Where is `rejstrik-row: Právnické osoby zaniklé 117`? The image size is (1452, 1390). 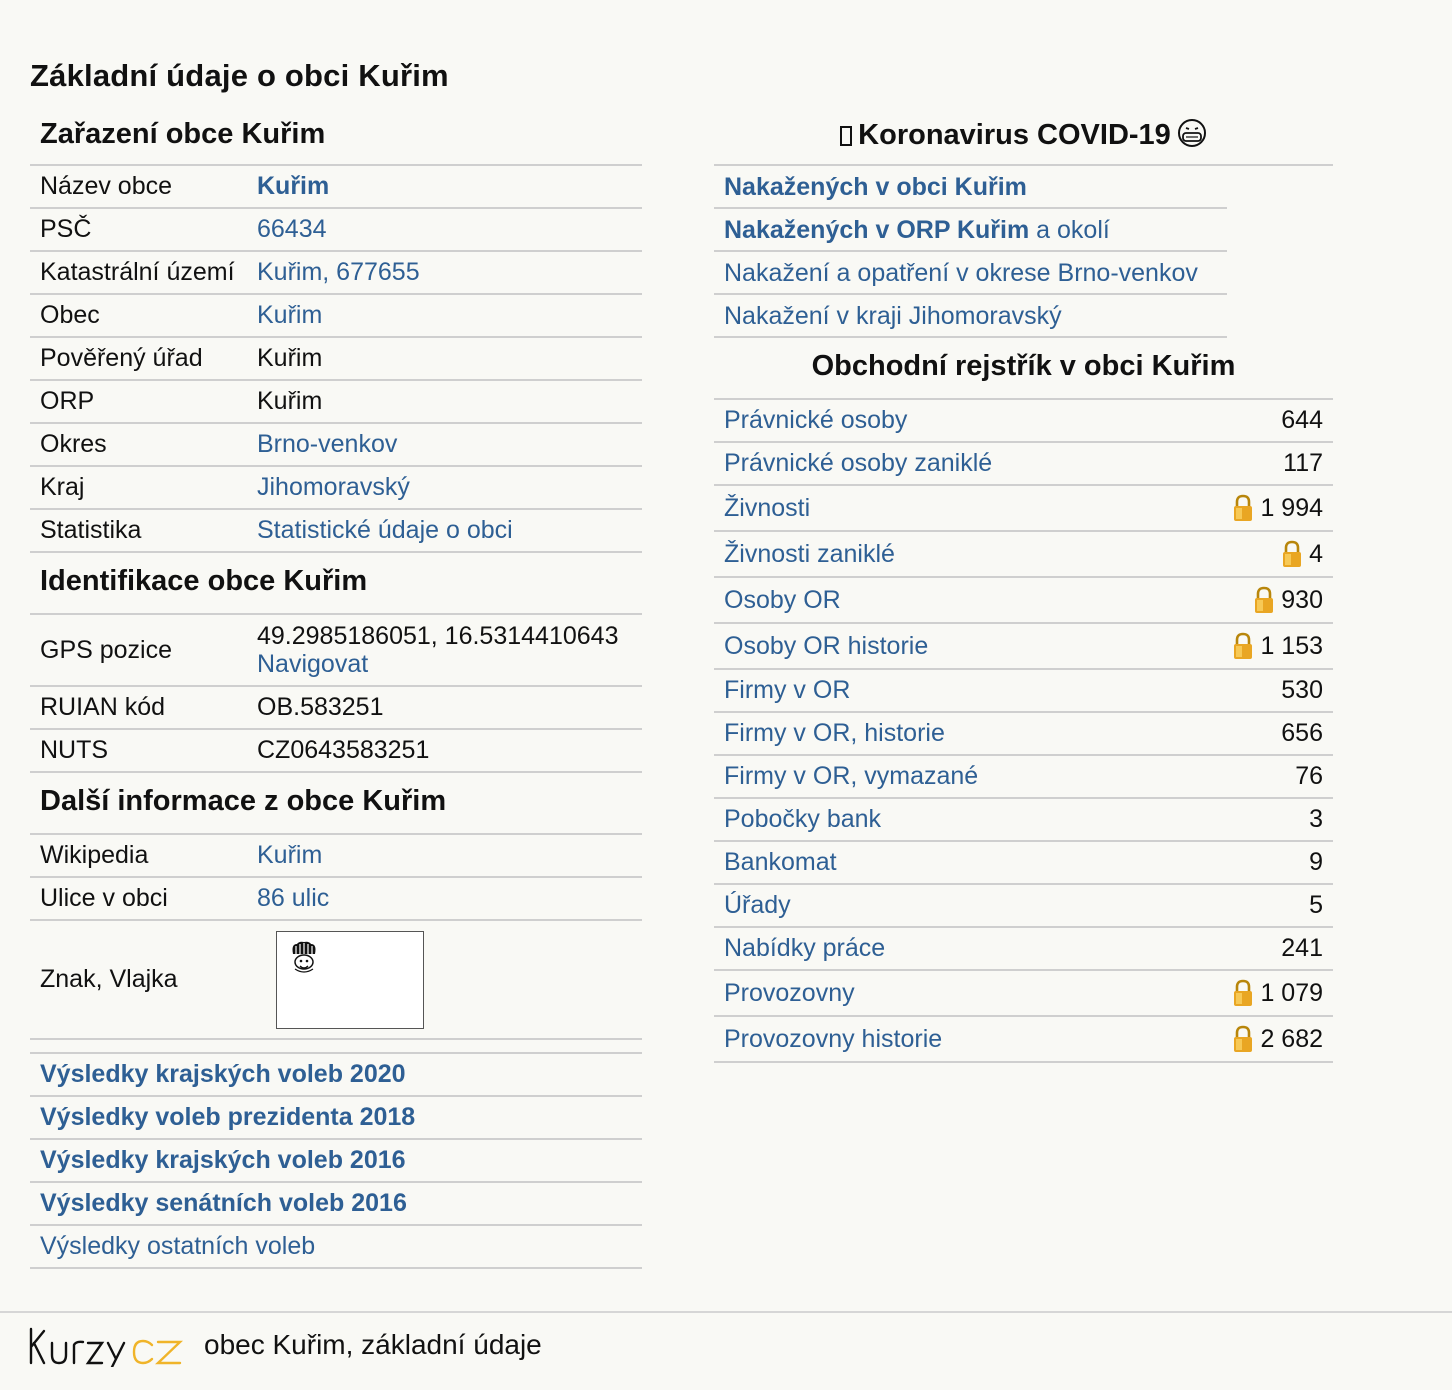
rejstrik-row: Právnické osoby zaniklé 117 is located at coordinates (1023, 464).